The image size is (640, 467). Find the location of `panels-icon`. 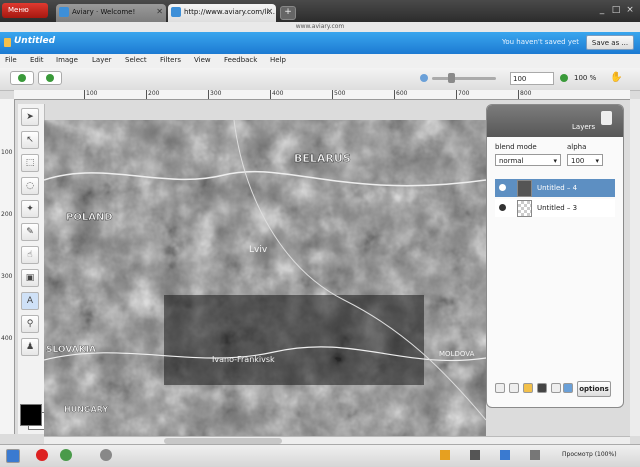

panels-icon is located at coordinates (13, 456).